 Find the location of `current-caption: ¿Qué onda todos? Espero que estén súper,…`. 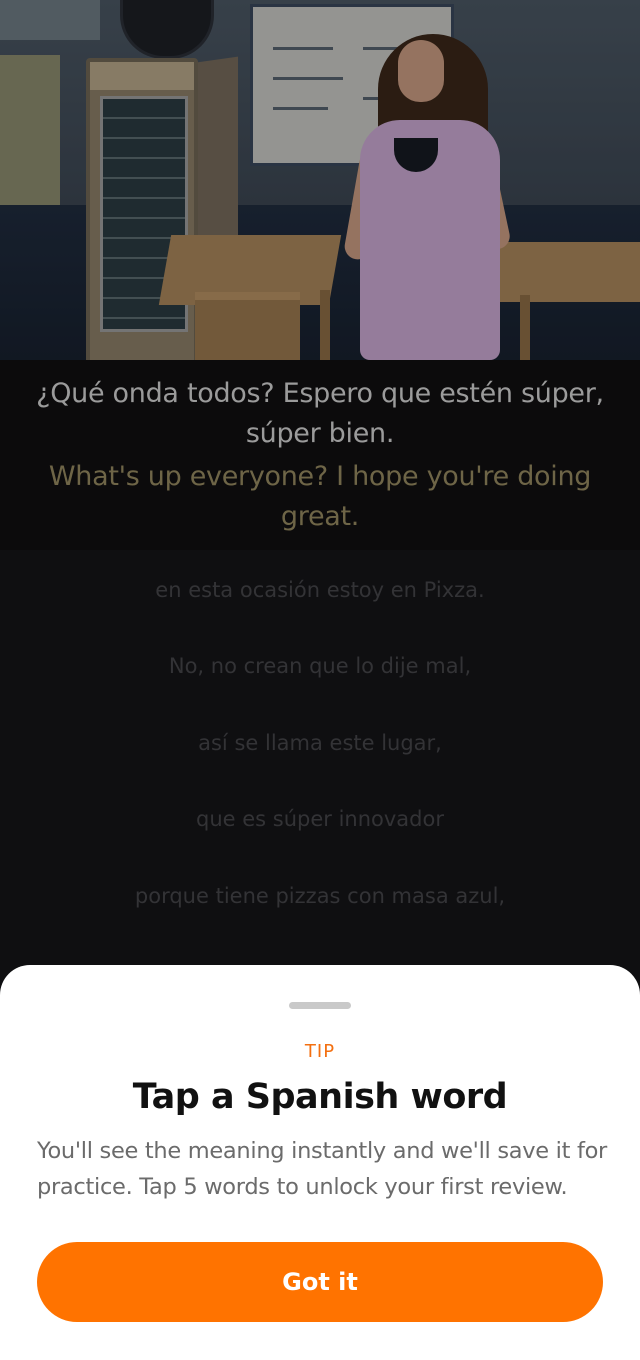

current-caption: ¿Qué onda todos? Espero que estén súper,… is located at coordinates (320, 455).